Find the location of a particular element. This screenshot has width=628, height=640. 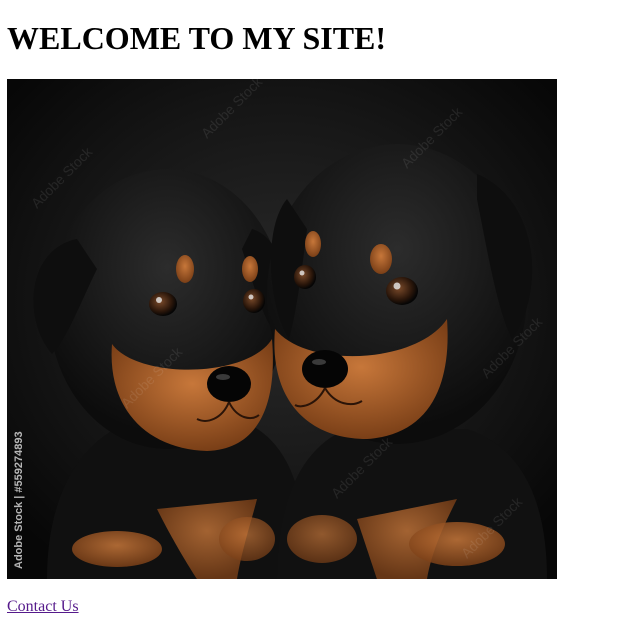

stock-id-watermark: Adobe Stock | #559274893 is located at coordinates (19, 500).